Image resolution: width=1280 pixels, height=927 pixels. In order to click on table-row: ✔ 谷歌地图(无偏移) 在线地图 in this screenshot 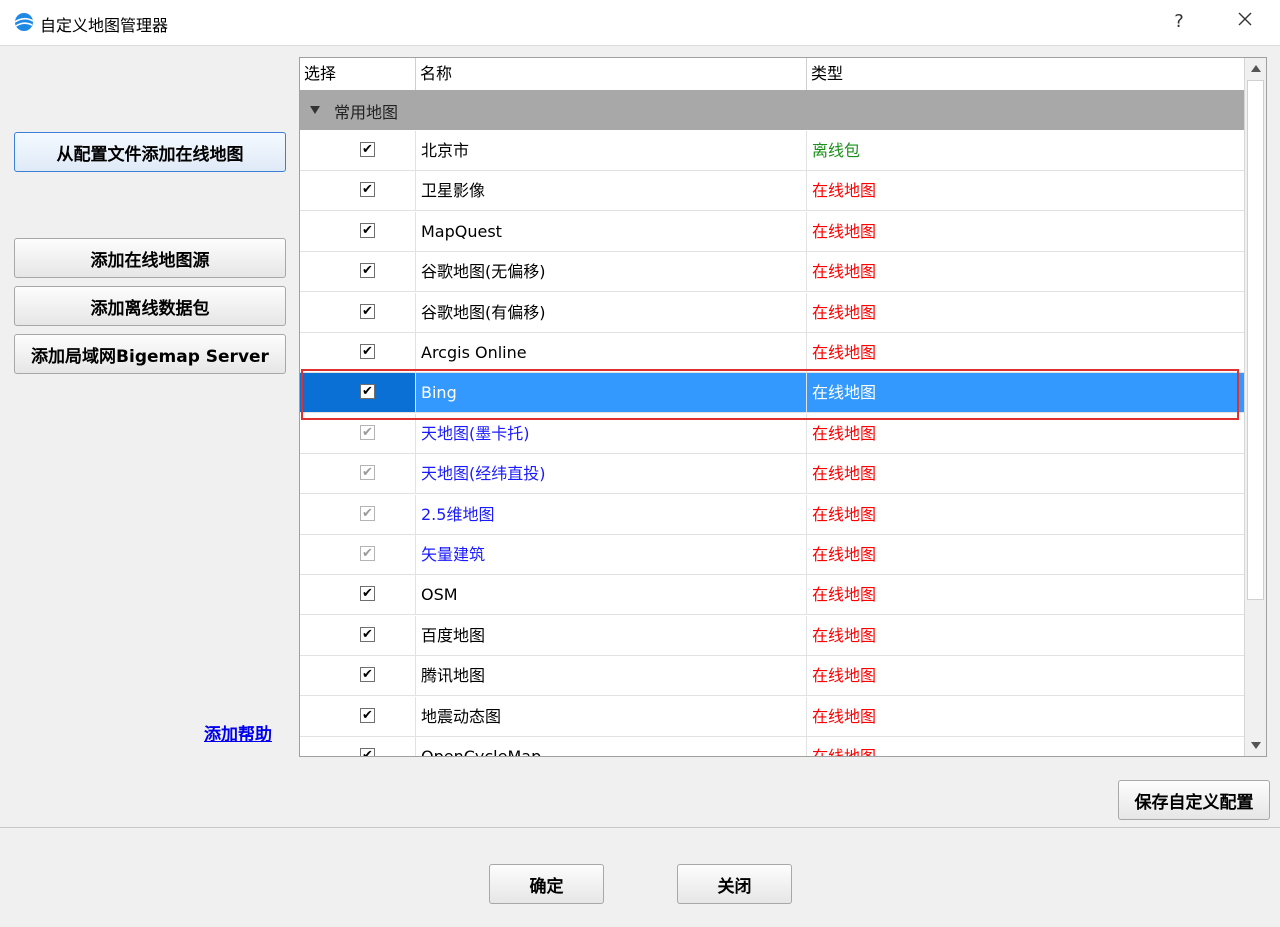, I will do `click(772, 272)`.